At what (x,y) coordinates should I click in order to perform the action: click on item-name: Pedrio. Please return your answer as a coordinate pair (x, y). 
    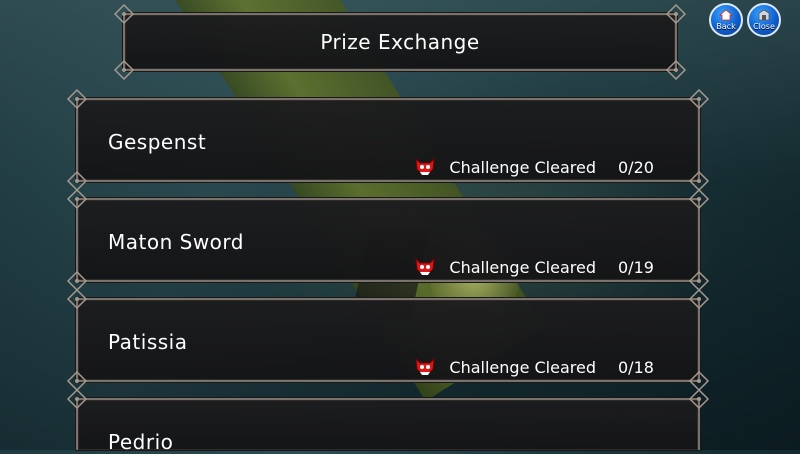
    Looking at the image, I should click on (141, 442).